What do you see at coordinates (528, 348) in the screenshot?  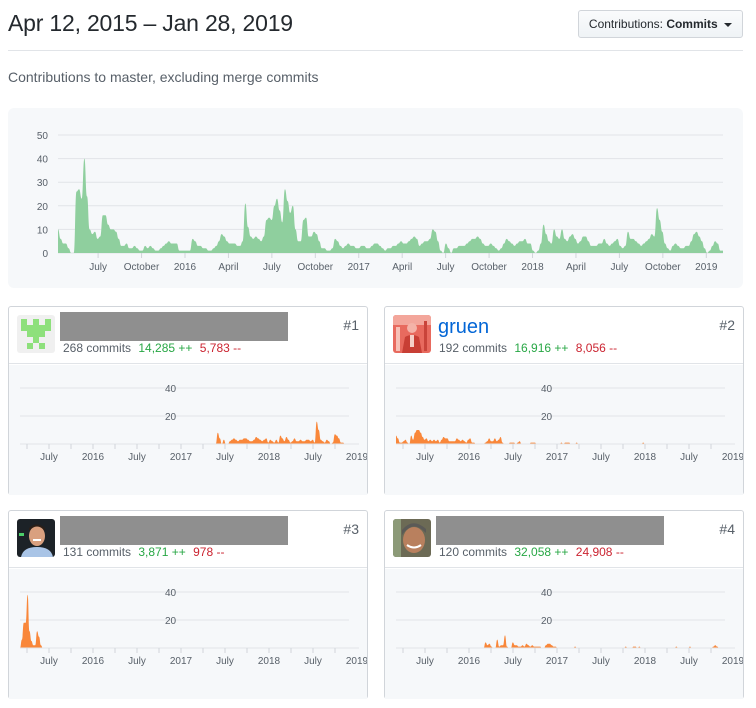 I see `contributor-stats: 192 commits 16,916 ++ 8,056 --` at bounding box center [528, 348].